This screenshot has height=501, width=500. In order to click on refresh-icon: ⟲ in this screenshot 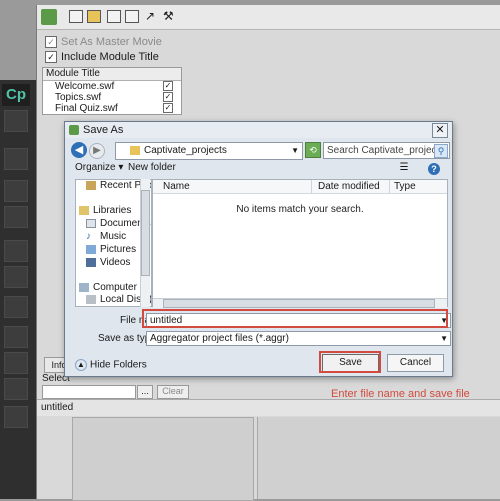, I will do `click(313, 150)`.